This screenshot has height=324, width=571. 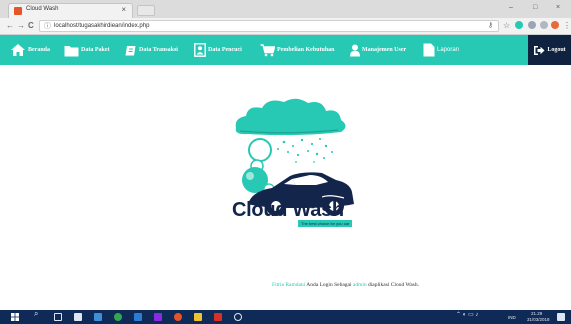 I want to click on notification-icon, so click(x=561, y=317).